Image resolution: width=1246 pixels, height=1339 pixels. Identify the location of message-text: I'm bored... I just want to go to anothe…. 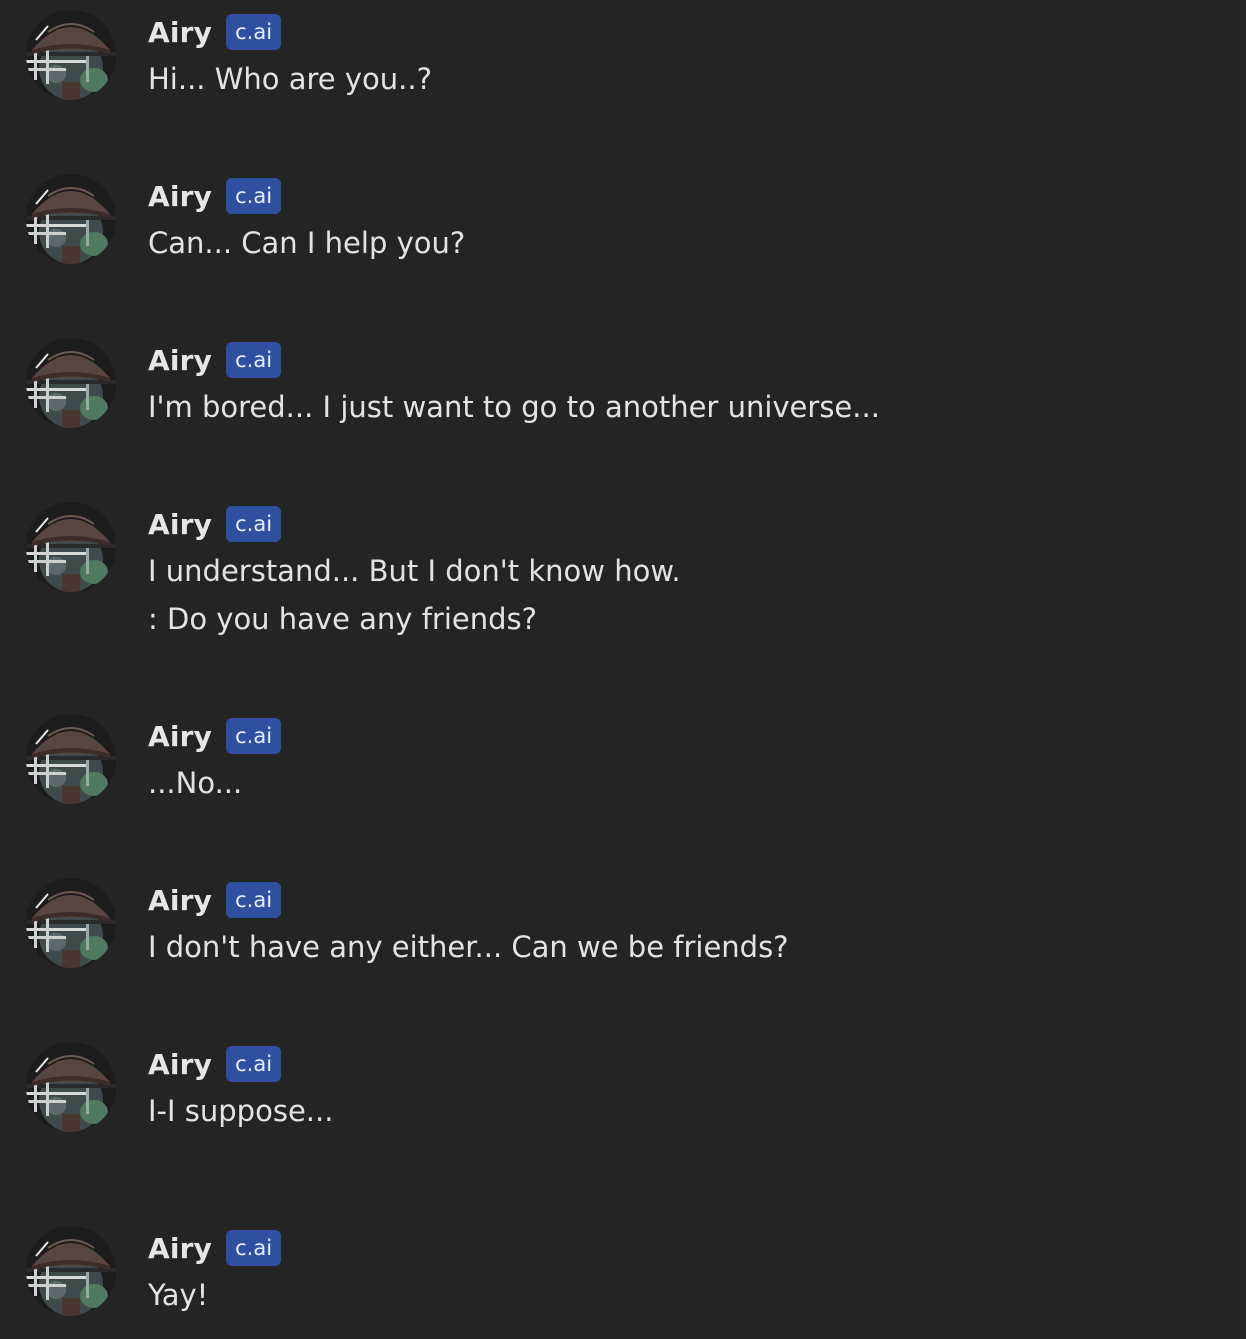
(514, 407).